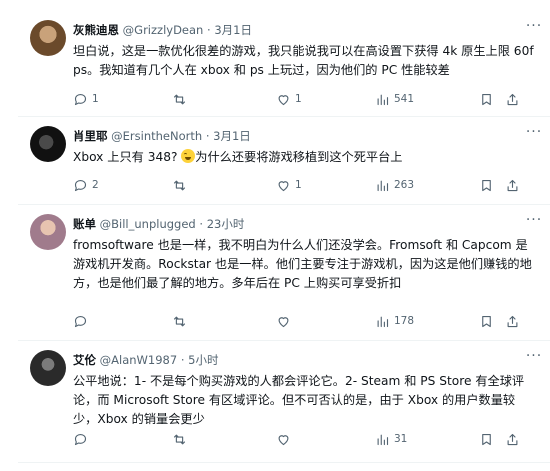 Image resolution: width=550 pixels, height=471 pixels. I want to click on views-button: 263, so click(394, 185).